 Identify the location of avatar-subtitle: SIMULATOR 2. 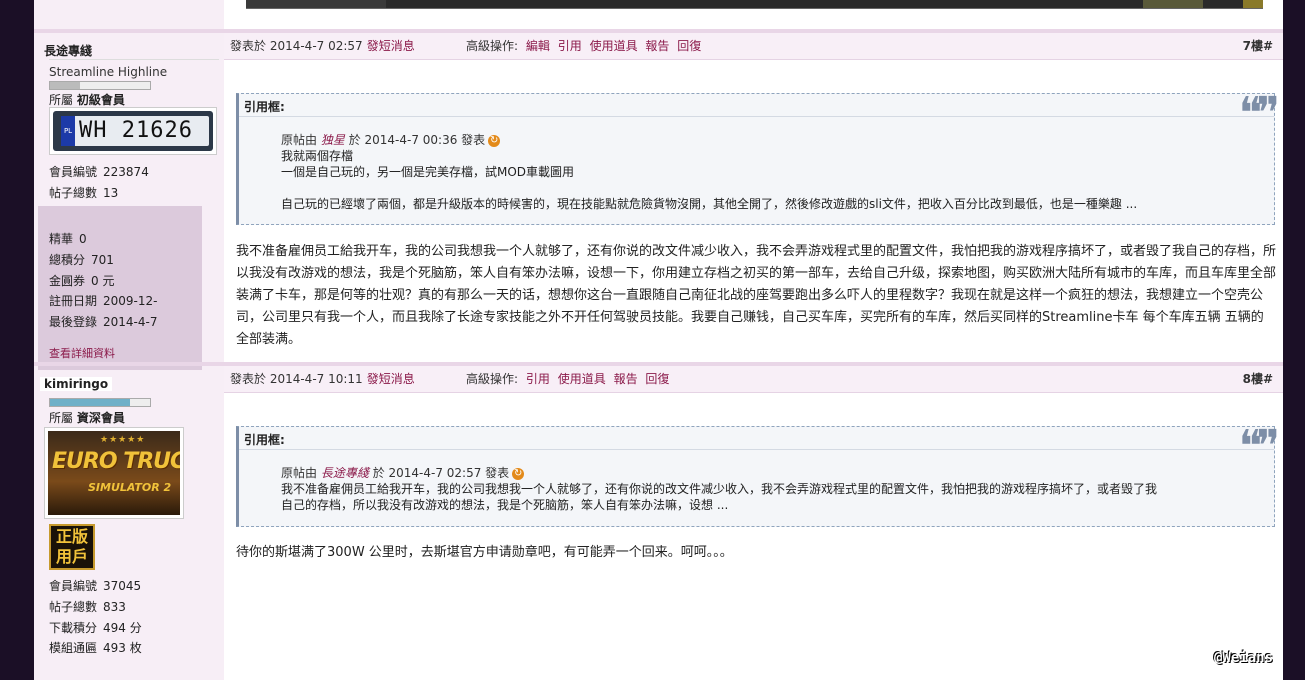
(130, 487).